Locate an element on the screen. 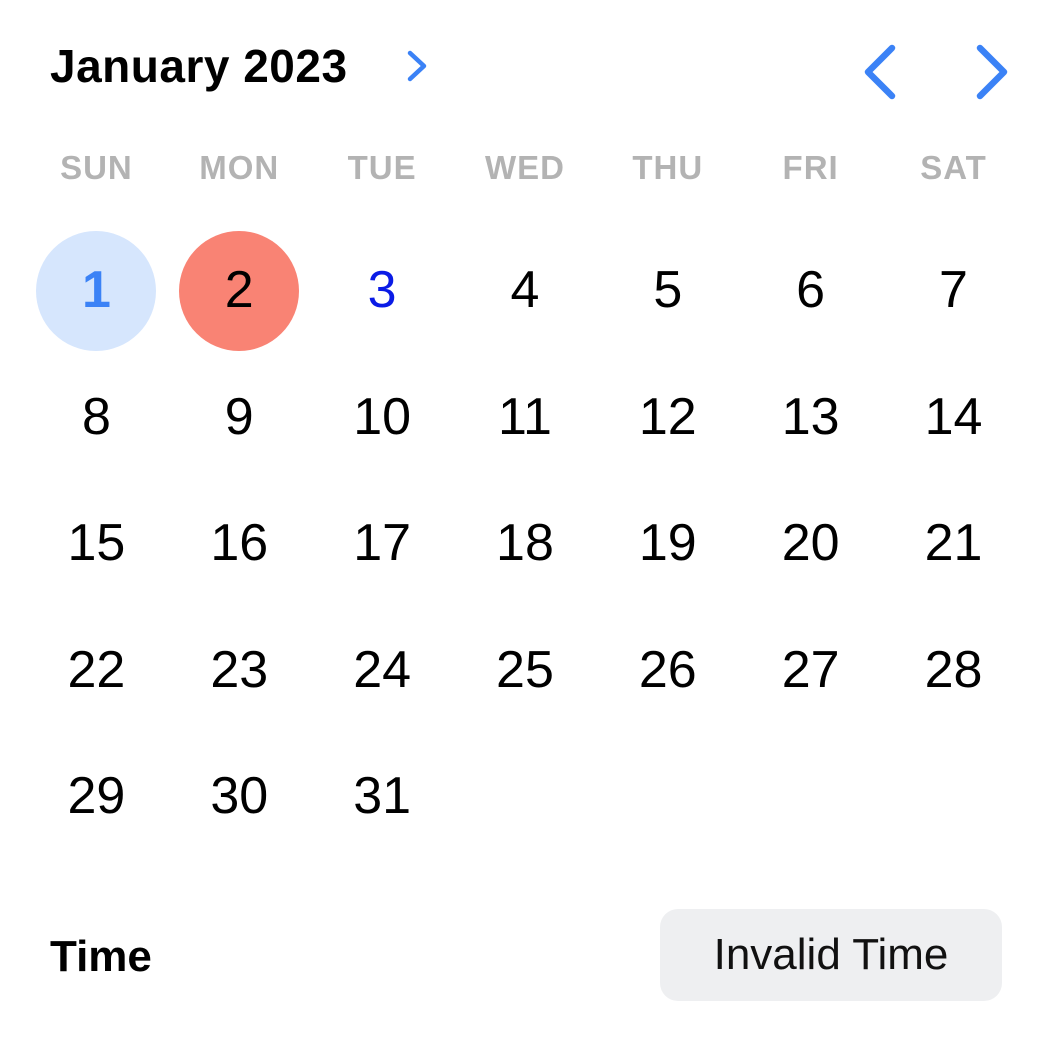 This screenshot has height=1050, width=1050. day-number: 7 is located at coordinates (953, 290).